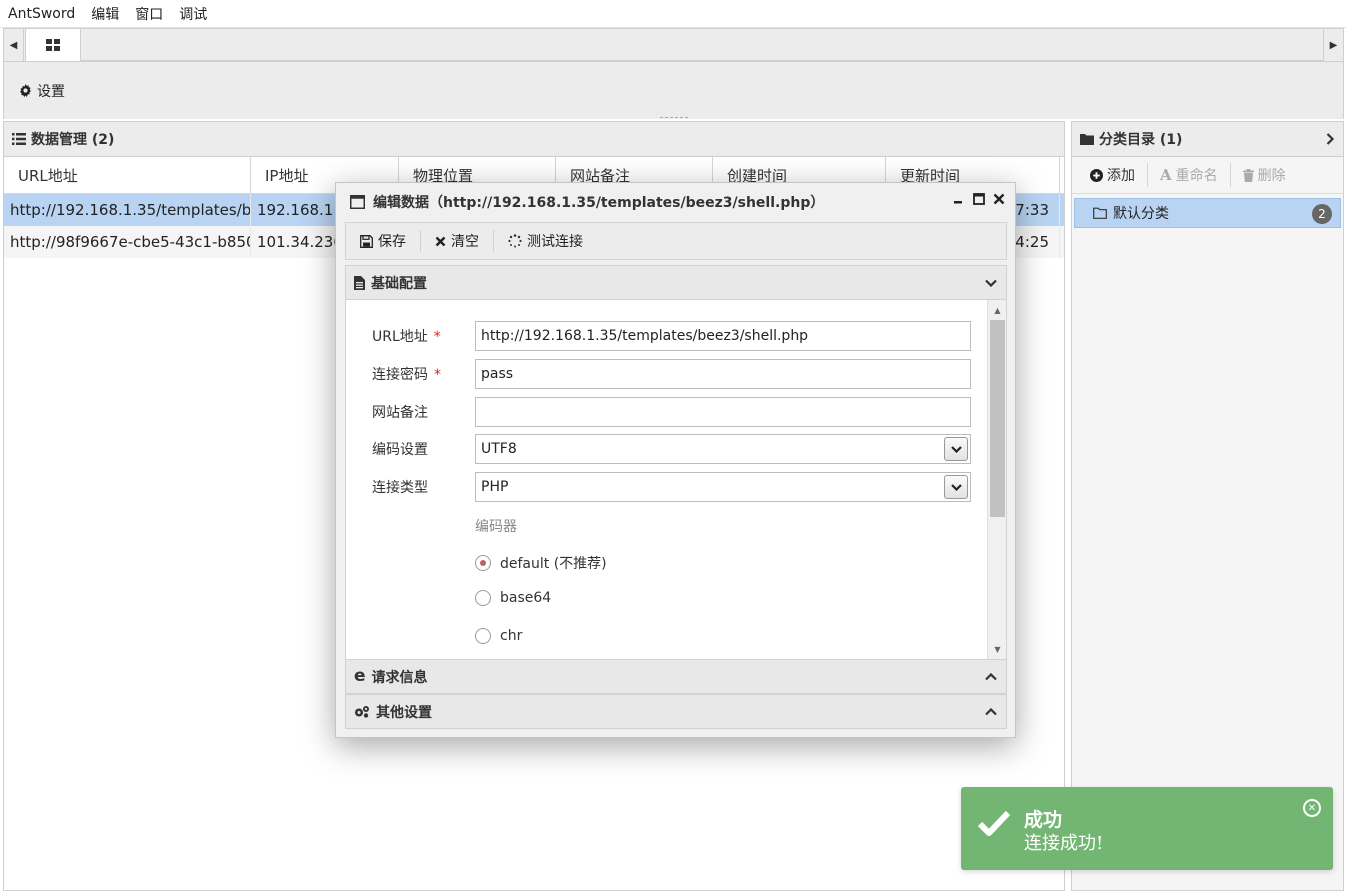 This screenshot has width=1346, height=891. What do you see at coordinates (1330, 139) in the screenshot?
I see `chevron-right-icon` at bounding box center [1330, 139].